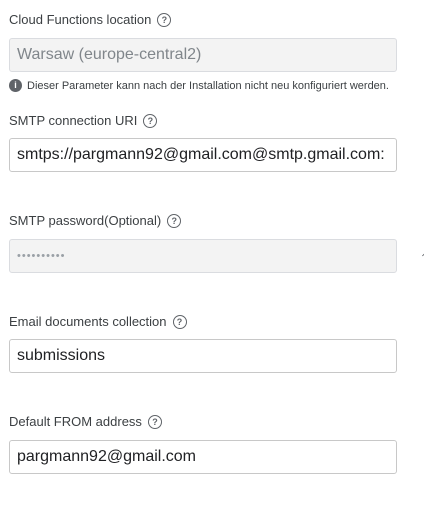 The width and height of the screenshot is (424, 509). Describe the element at coordinates (75, 421) in the screenshot. I see `default-from-address-label-text: Default FROM address` at that location.